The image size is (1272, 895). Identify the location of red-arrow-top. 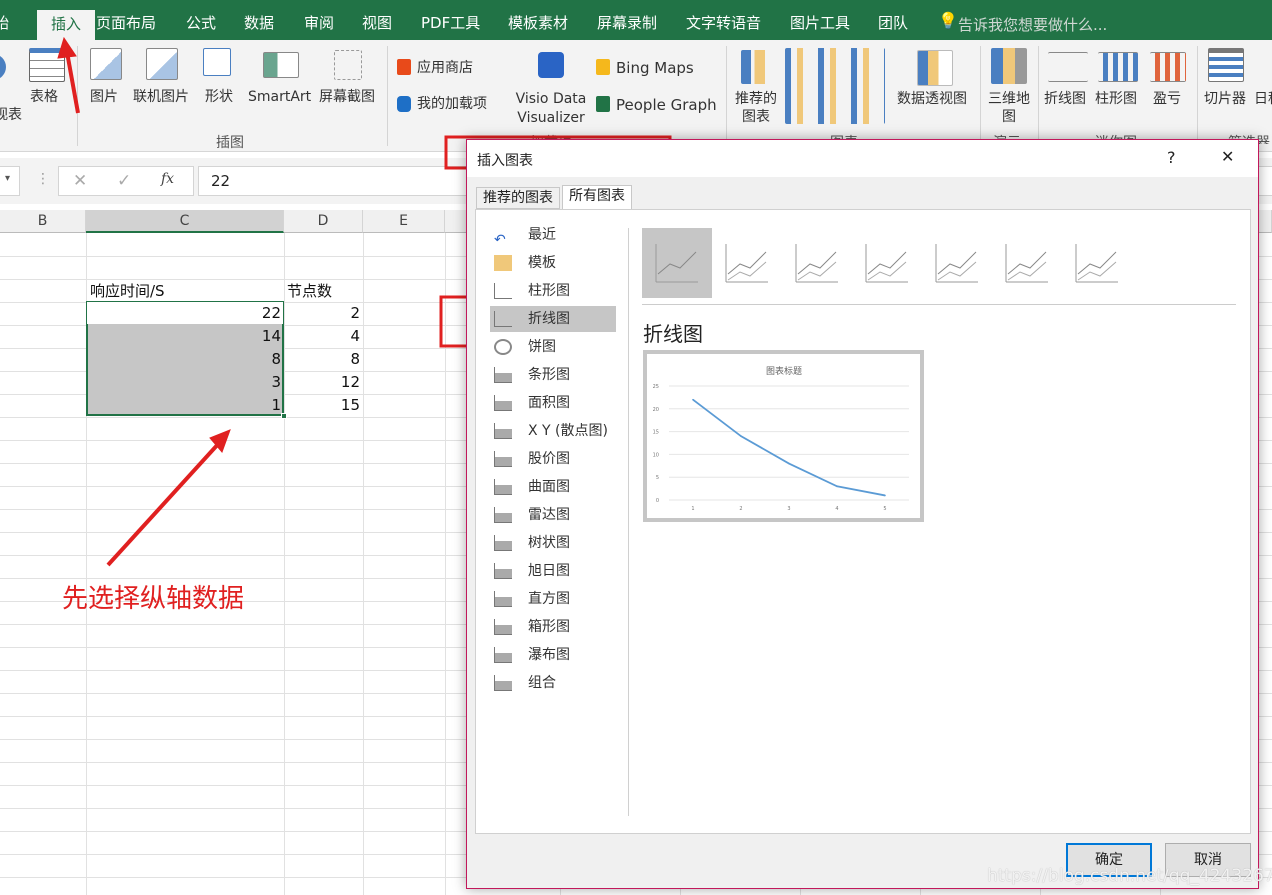
(68, 75).